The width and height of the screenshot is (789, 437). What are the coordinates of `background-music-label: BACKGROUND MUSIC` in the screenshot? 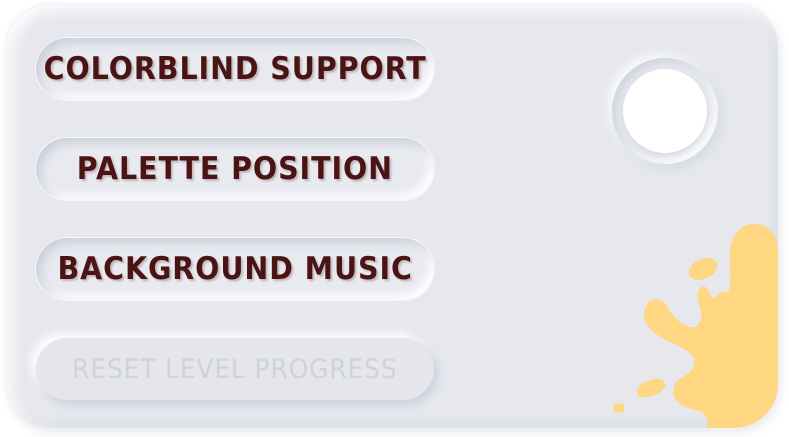 It's located at (235, 269).